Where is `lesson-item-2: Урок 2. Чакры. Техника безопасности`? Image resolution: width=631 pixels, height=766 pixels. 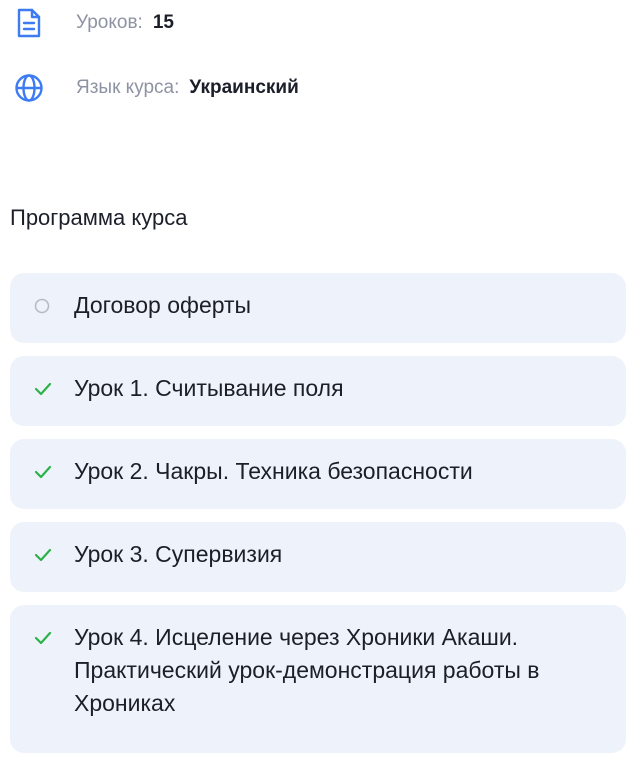
lesson-item-2: Урок 2. Чакры. Техника безопасности is located at coordinates (318, 474).